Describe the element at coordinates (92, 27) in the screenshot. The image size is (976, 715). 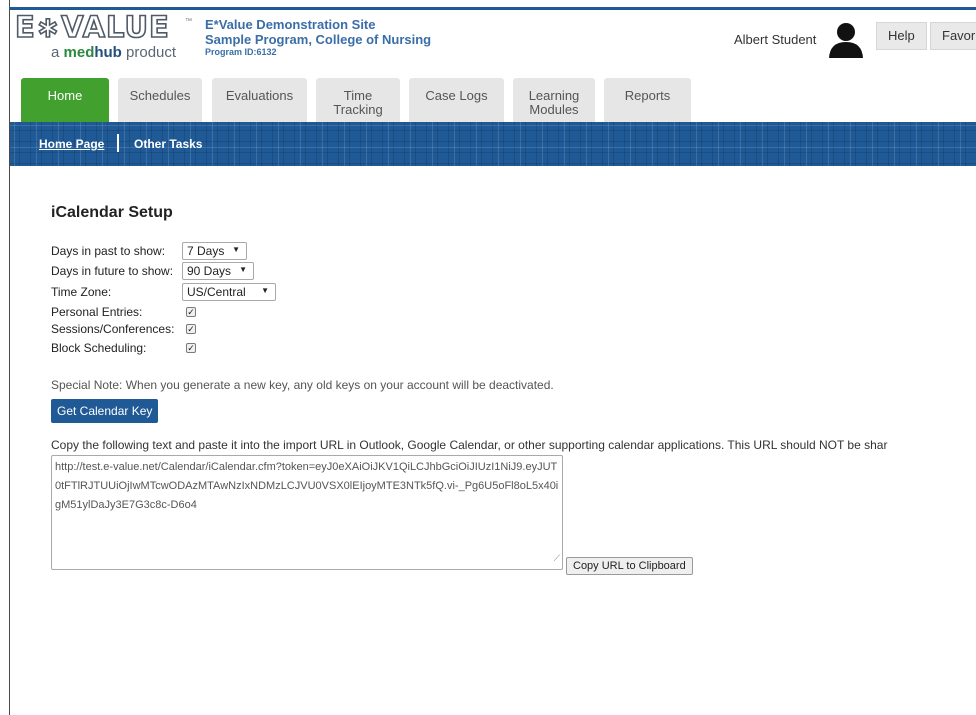
I see `logo-wordmark: E∗VALUE` at that location.